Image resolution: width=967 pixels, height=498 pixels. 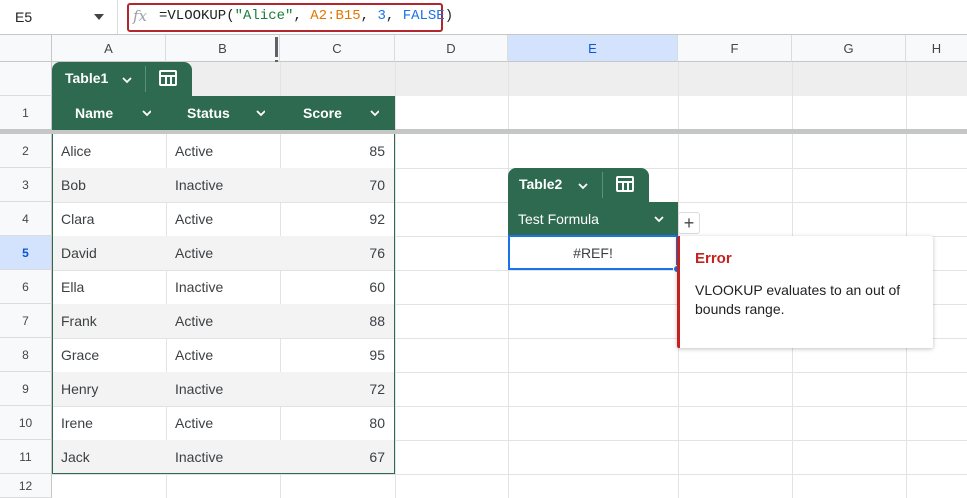 I want to click on column-header-a: A, so click(x=109, y=48).